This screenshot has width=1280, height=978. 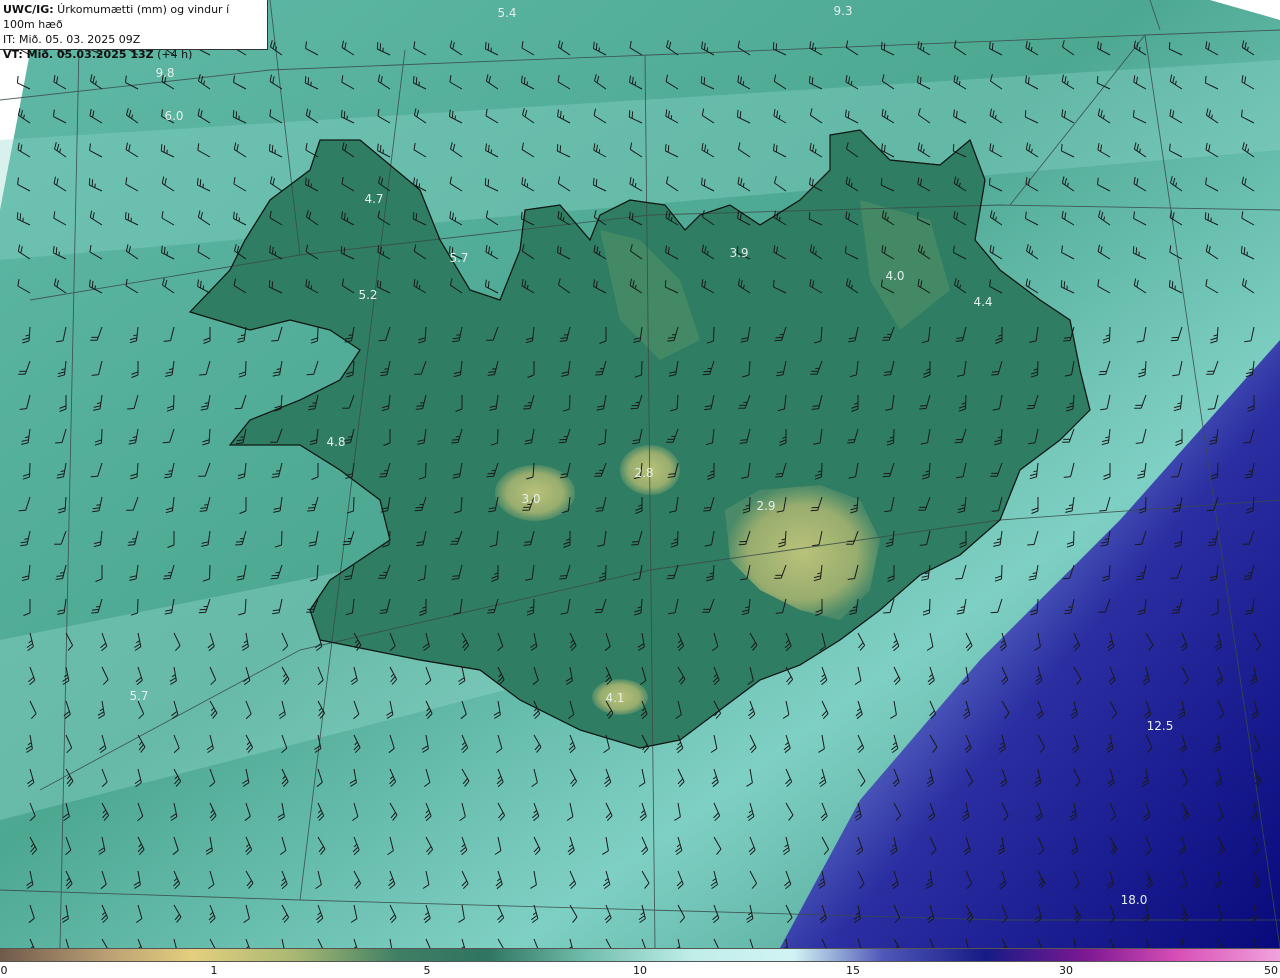 I want to click on map-value-label: 3.9, so click(x=739, y=253).